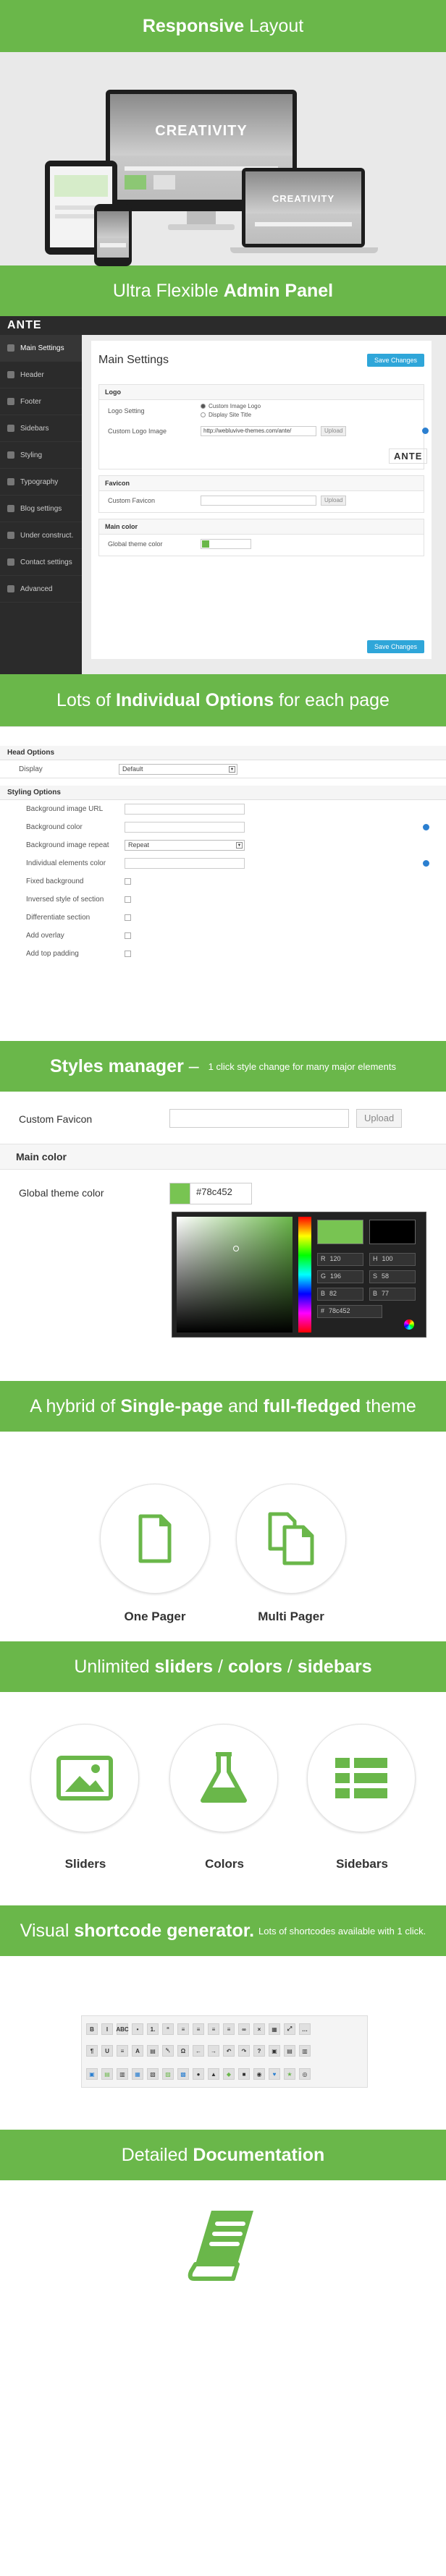  What do you see at coordinates (41, 348) in the screenshot?
I see `sidebar-item-0: Main Settings` at bounding box center [41, 348].